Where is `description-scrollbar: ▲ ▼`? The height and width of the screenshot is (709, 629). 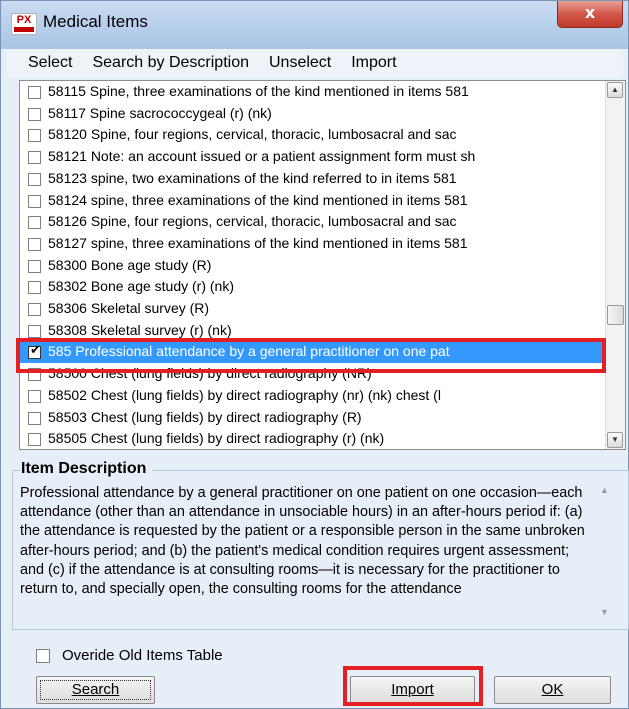 description-scrollbar: ▲ ▼ is located at coordinates (606, 551).